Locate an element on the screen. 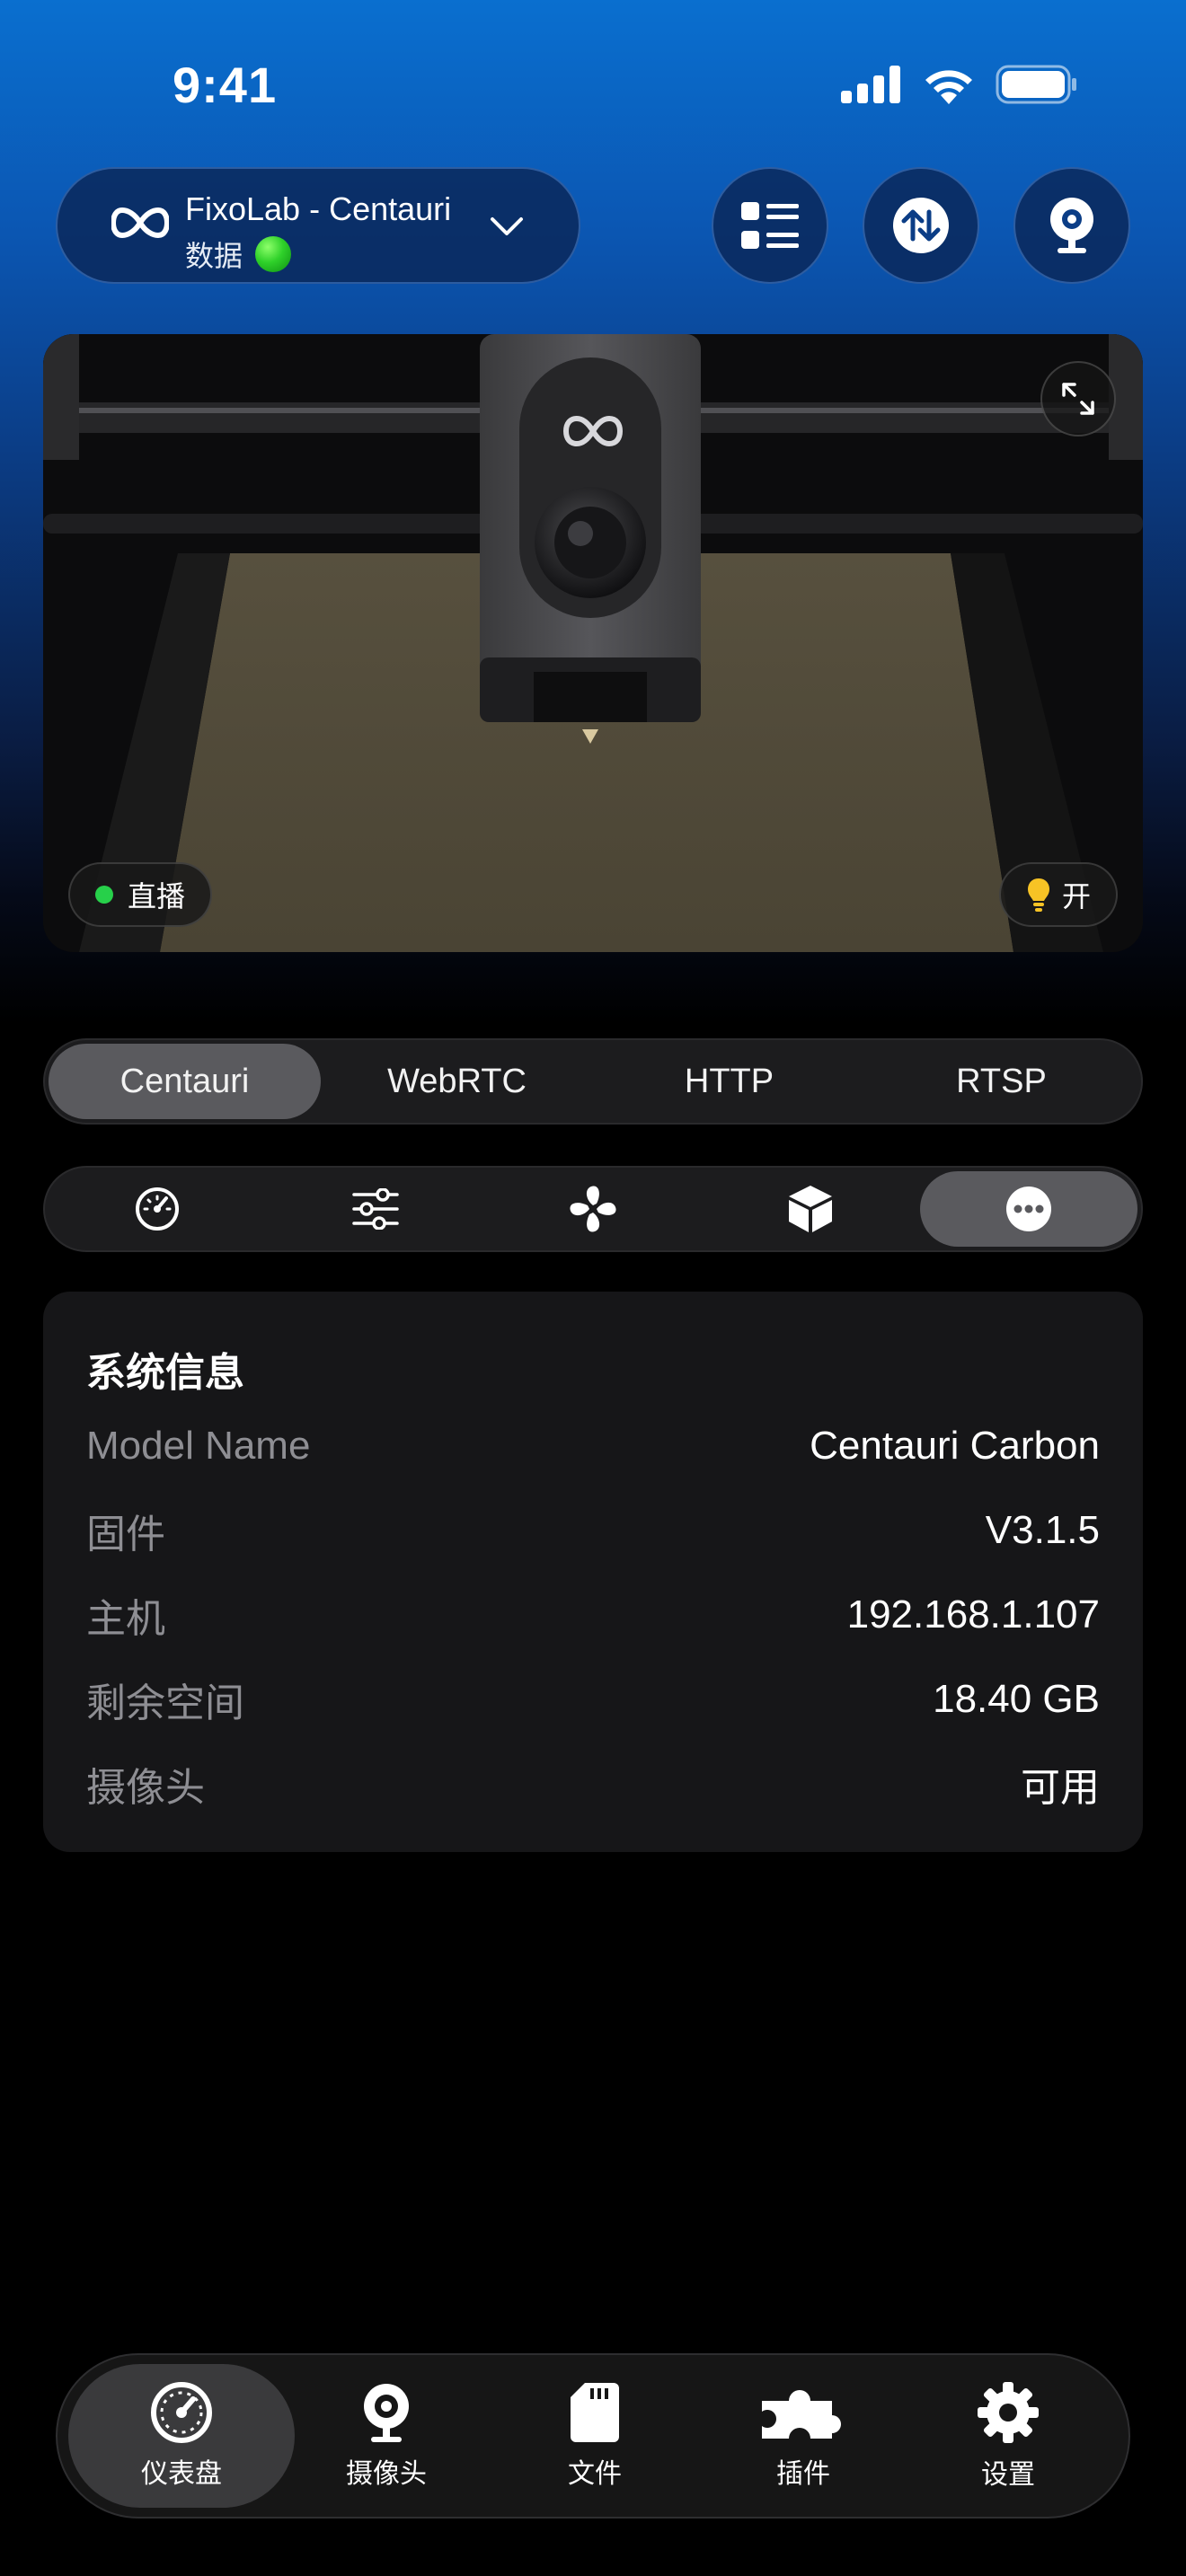 Image resolution: width=1186 pixels, height=2576 pixels. info-value: Centauri Carbon is located at coordinates (955, 1446).